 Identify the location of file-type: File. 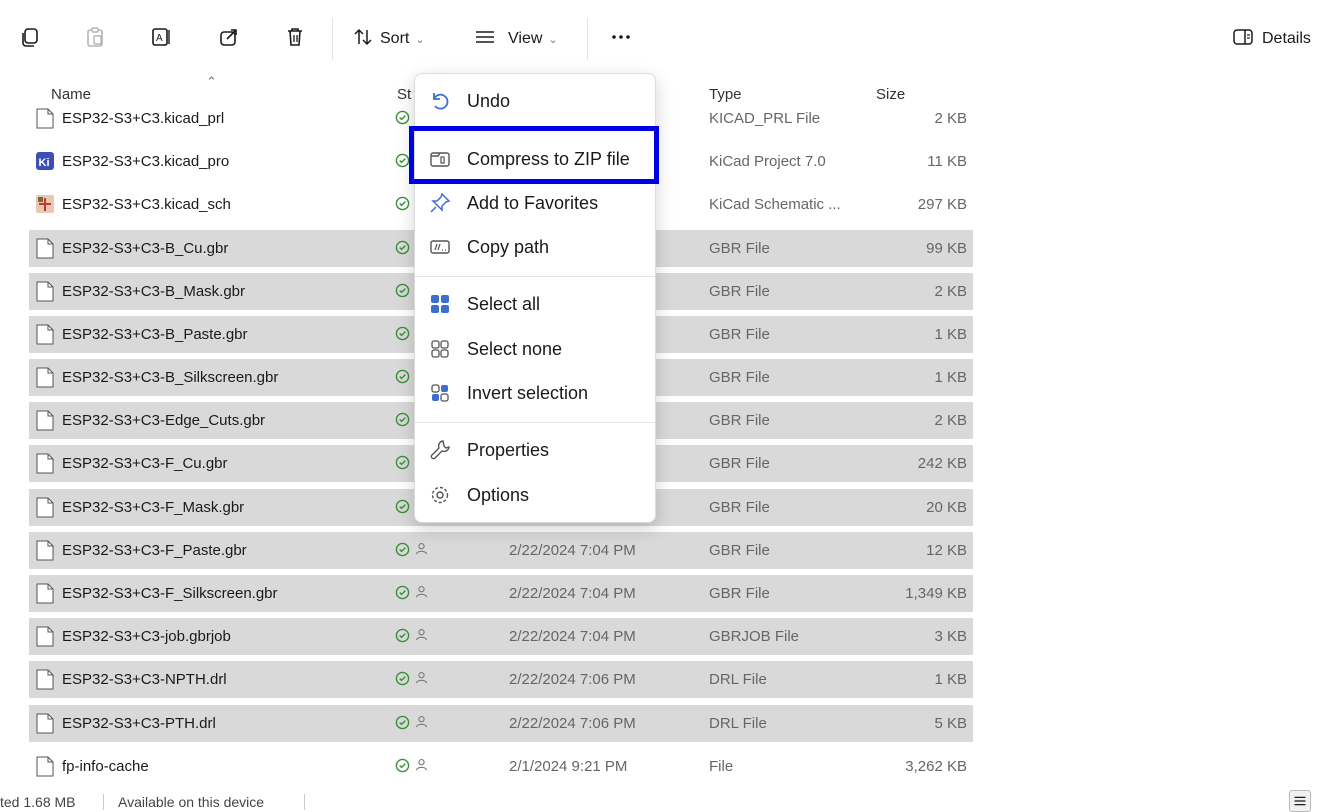
(721, 766).